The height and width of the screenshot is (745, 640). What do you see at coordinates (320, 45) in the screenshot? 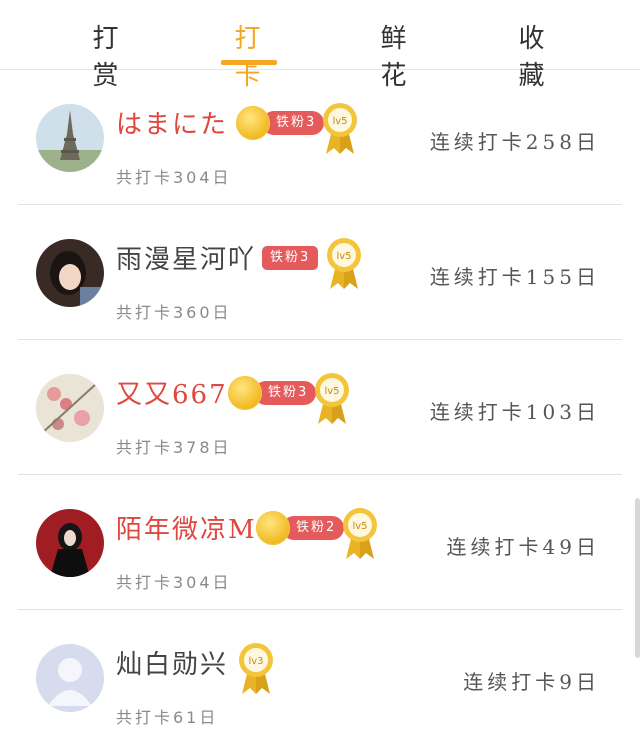
I see `tab-bar: 打赏 打卡 鲜花 收藏` at bounding box center [320, 45].